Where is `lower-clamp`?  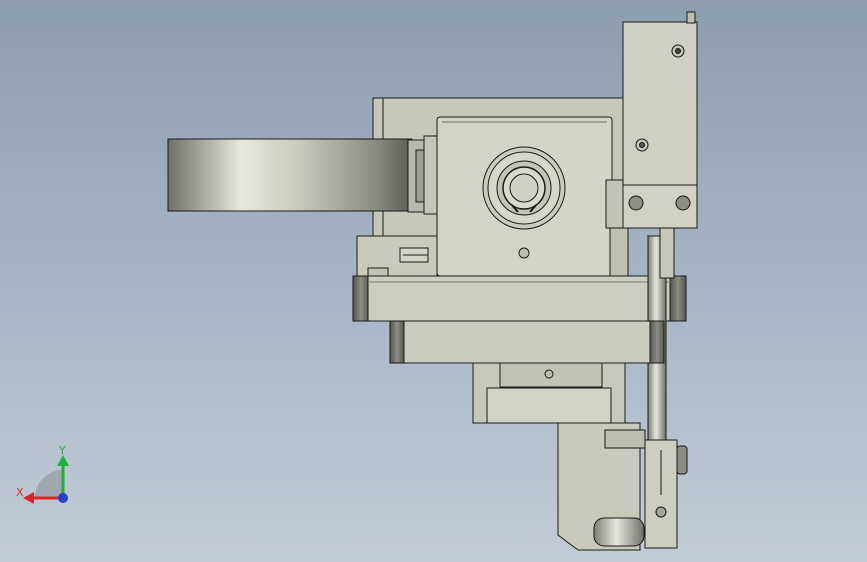 lower-clamp is located at coordinates (549, 405).